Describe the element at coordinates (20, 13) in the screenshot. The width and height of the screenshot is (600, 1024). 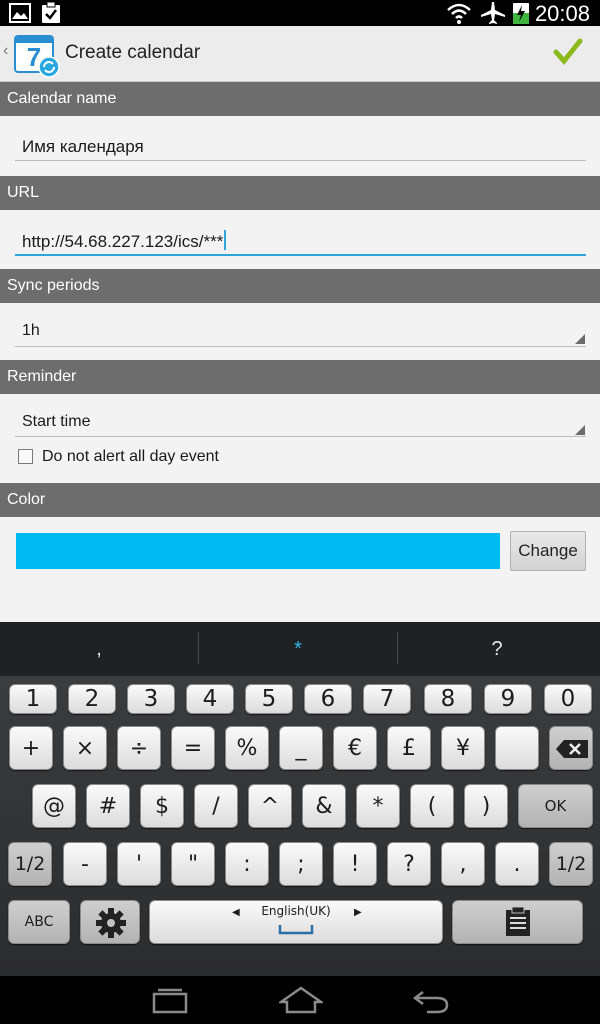
I see `image-icon` at that location.